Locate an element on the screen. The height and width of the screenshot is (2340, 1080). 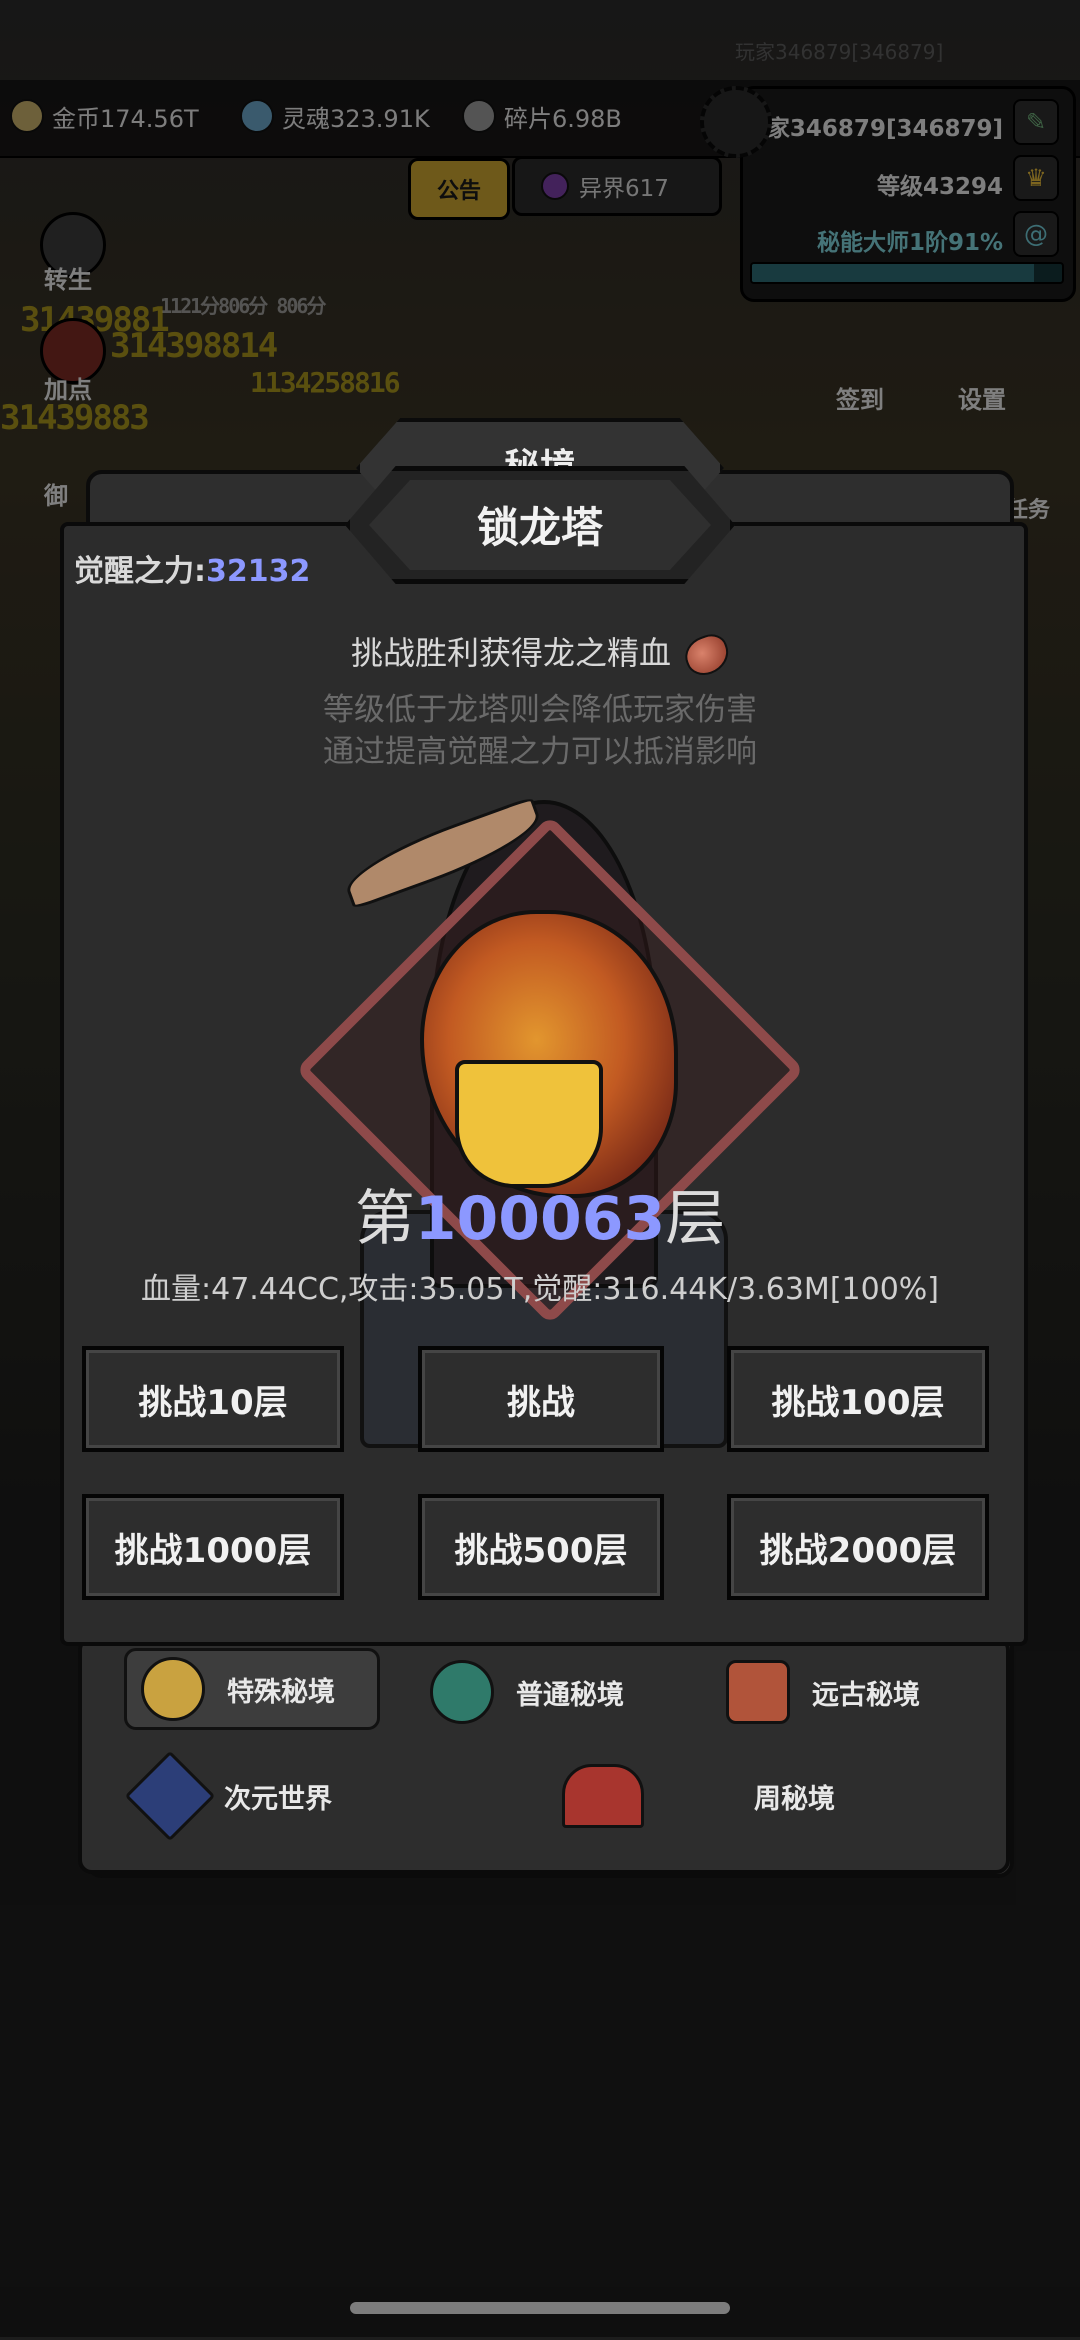
tab-ancient-realm-label: 远古秘境 is located at coordinates (866, 1695).